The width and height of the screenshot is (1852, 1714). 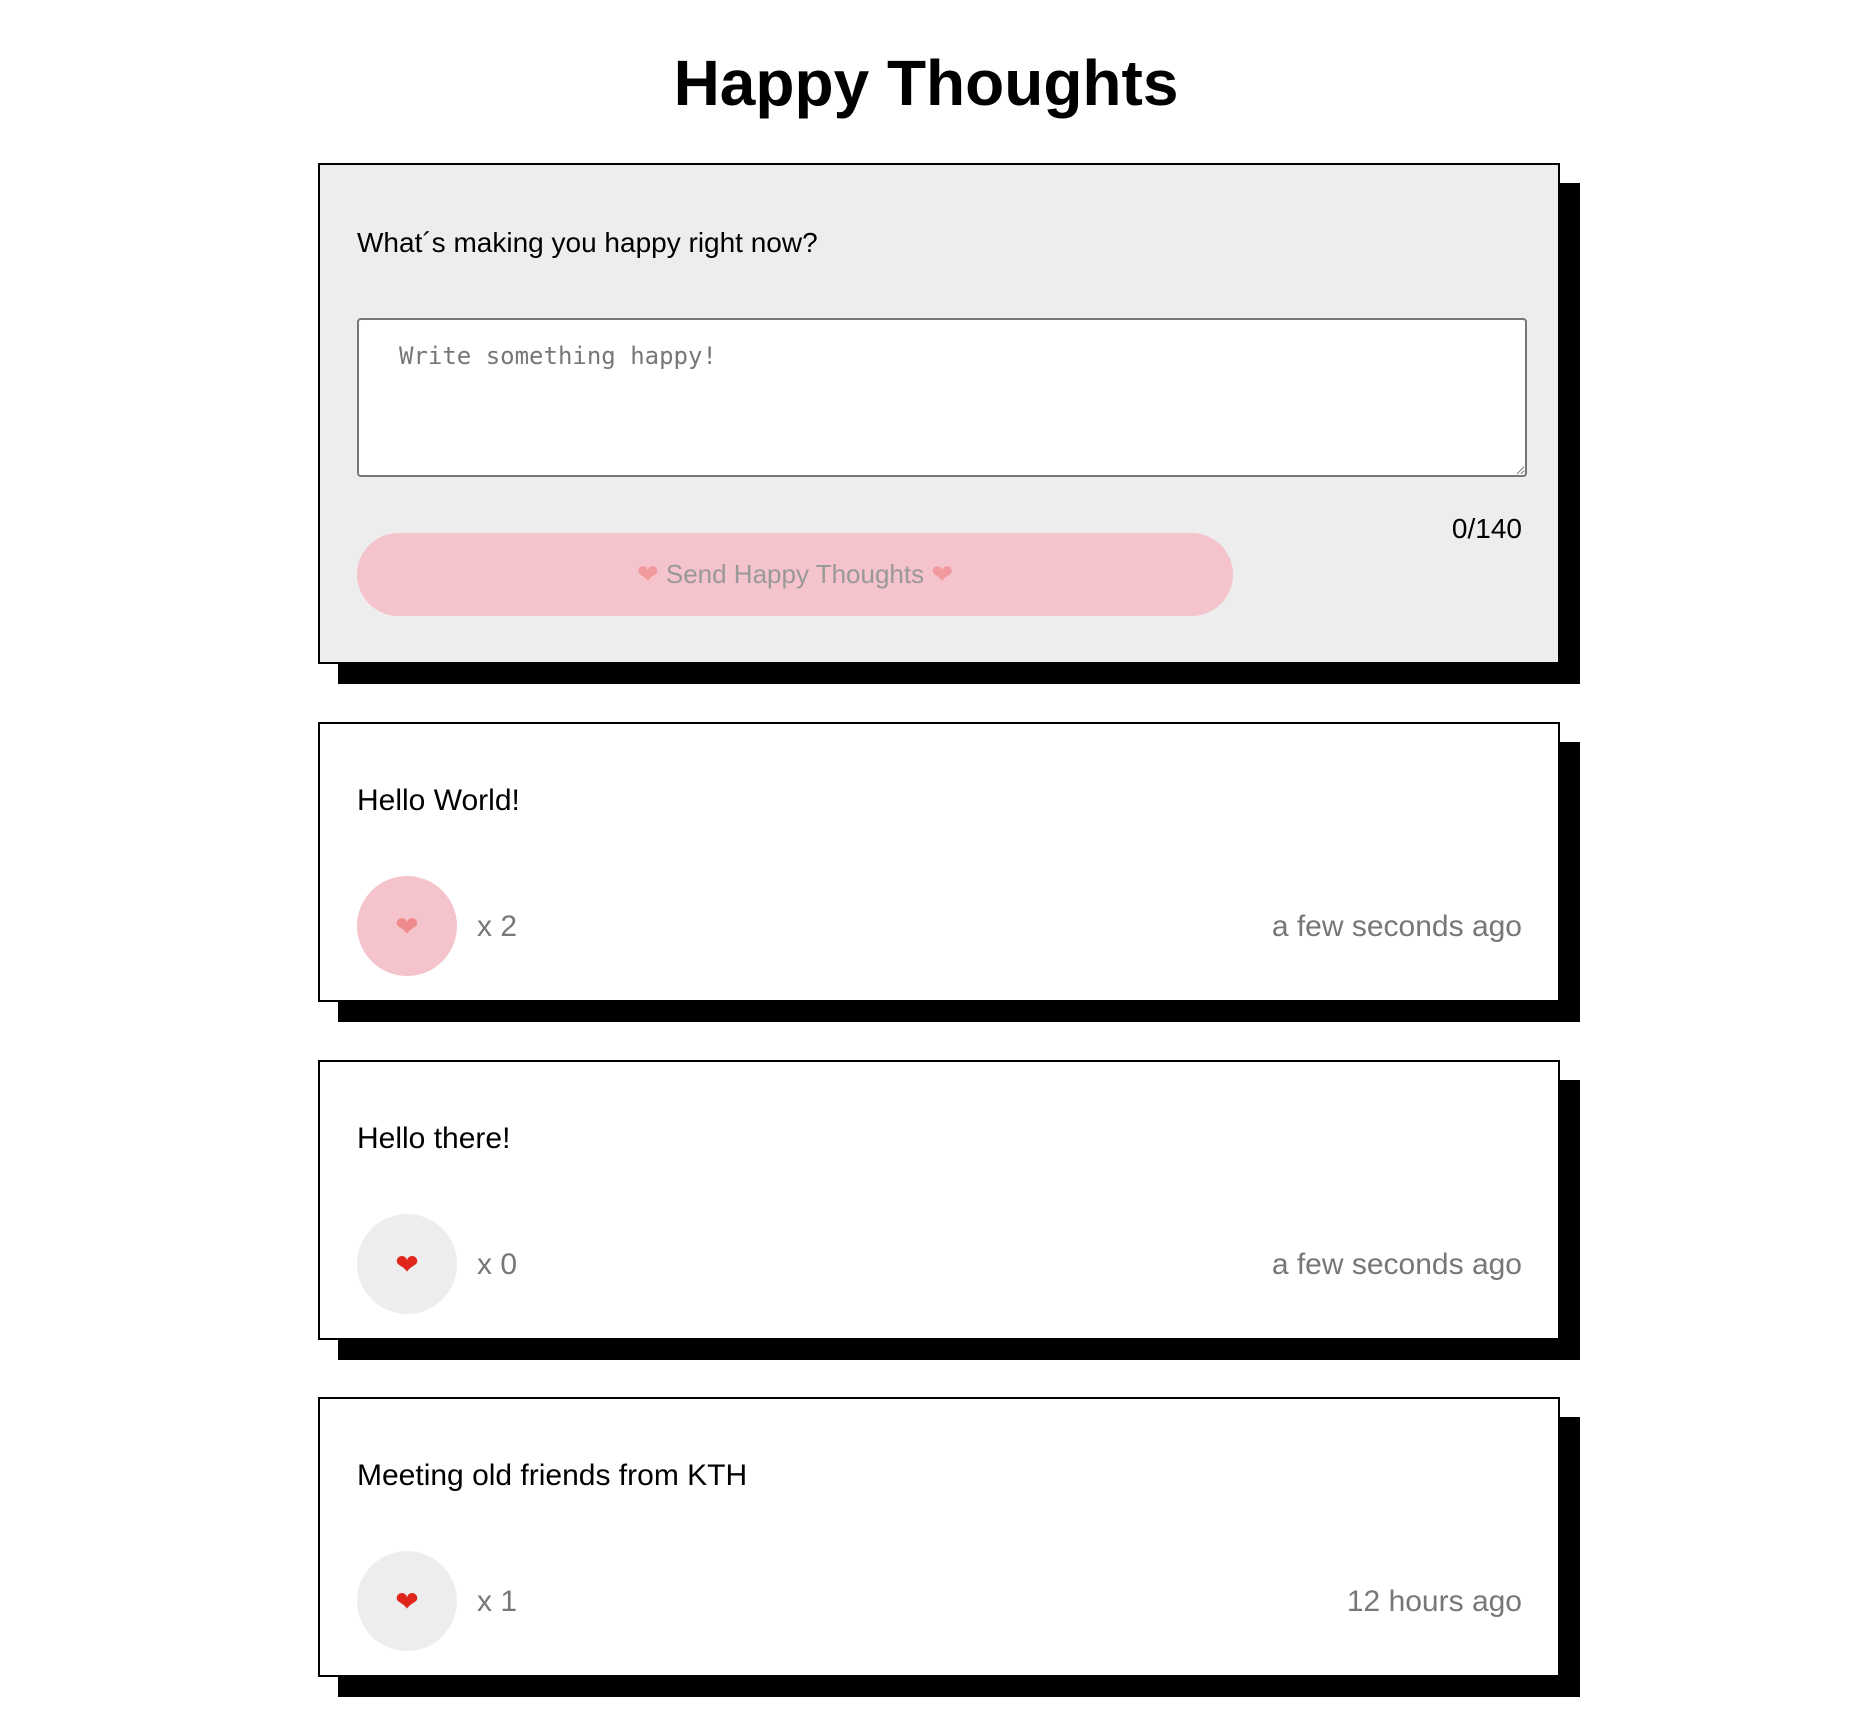 I want to click on form-label: What´s making you happy right now?, so click(x=587, y=242).